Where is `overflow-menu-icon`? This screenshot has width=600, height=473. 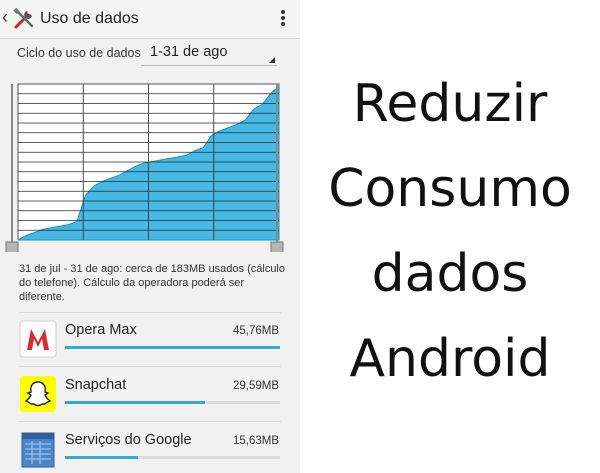 overflow-menu-icon is located at coordinates (283, 19).